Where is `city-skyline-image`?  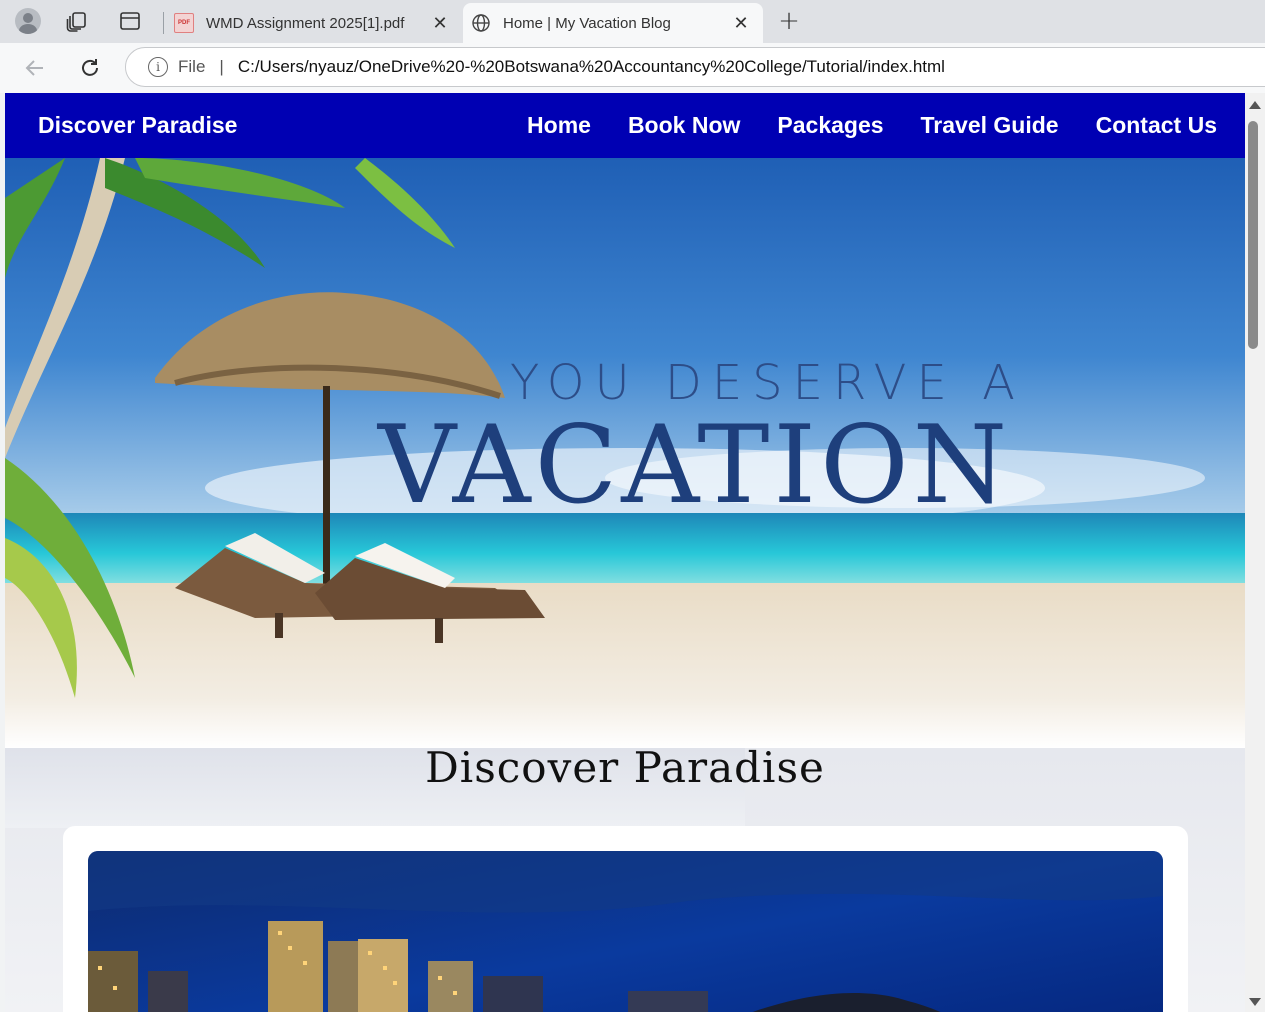 city-skyline-image is located at coordinates (625, 931).